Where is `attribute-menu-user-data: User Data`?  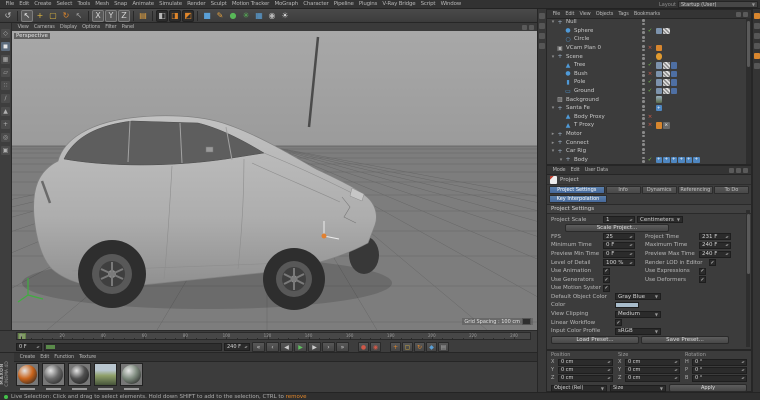 attribute-menu-user-data: User Data is located at coordinates (596, 170).